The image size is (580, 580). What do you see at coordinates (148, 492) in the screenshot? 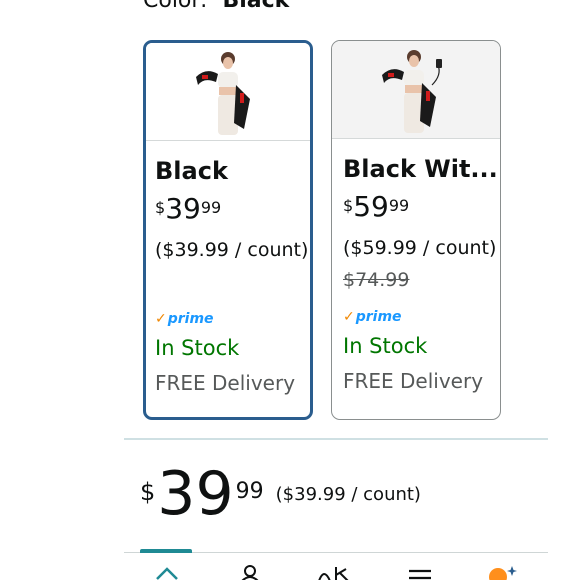
I see `summary-price-currency: $` at bounding box center [148, 492].